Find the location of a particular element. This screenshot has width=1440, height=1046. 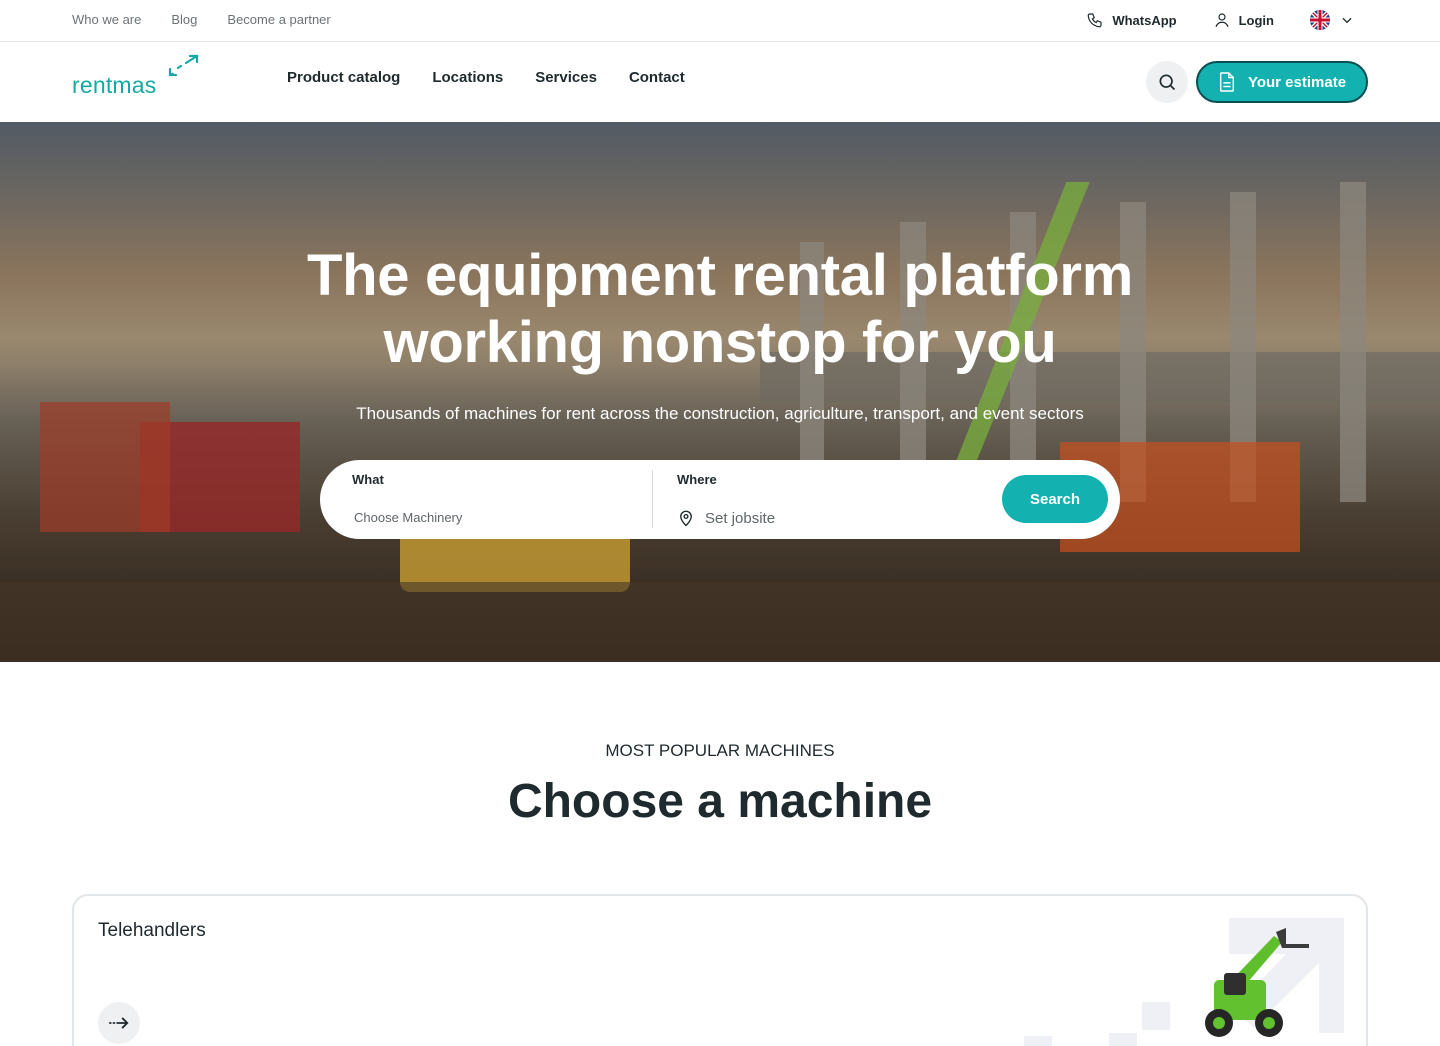

phone-icon is located at coordinates (1094, 20).